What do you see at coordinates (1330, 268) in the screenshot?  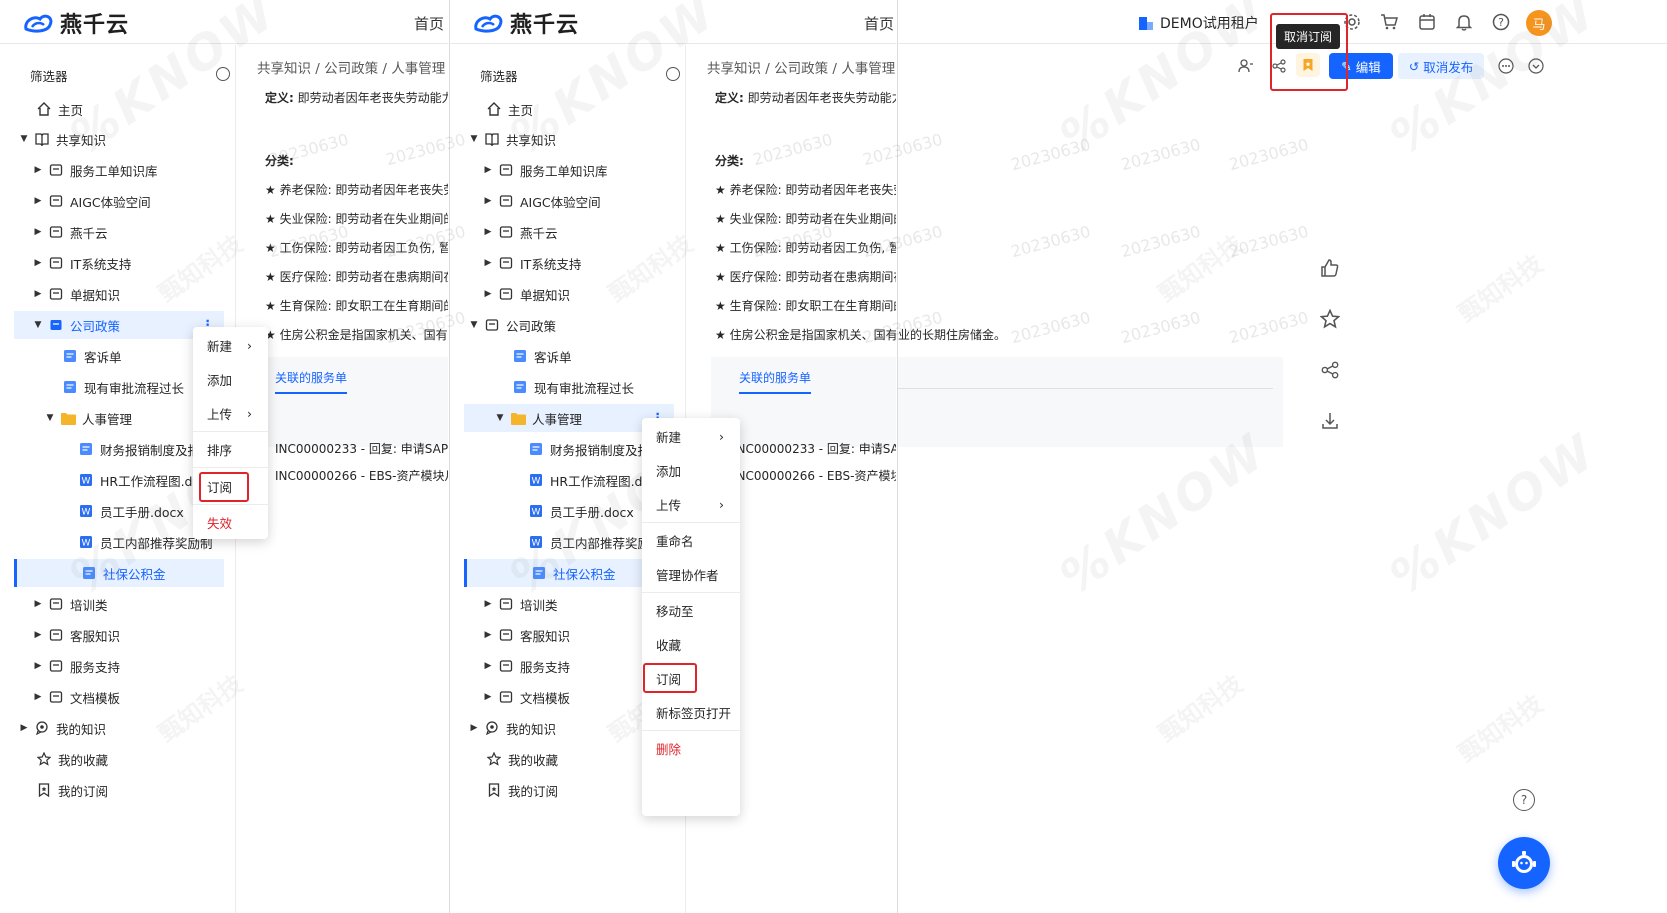 I see `like-button` at bounding box center [1330, 268].